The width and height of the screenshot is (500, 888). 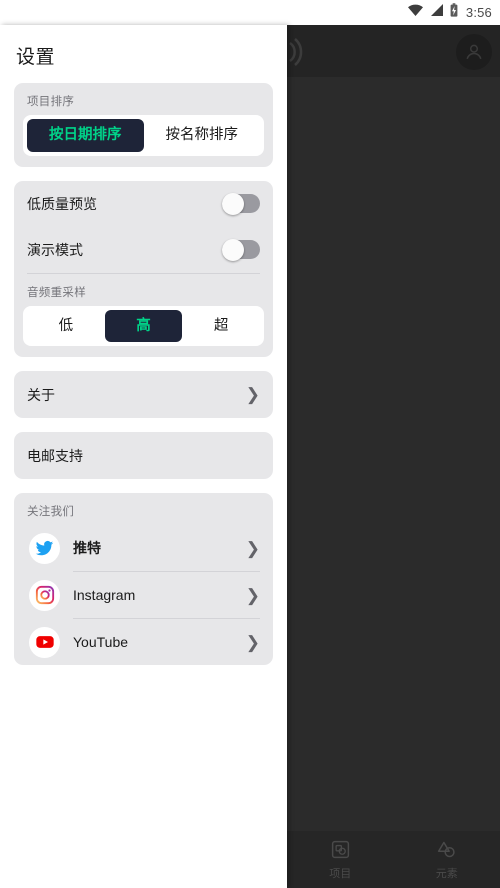 I want to click on row-email-support: 电邮支持, so click(x=143, y=455).